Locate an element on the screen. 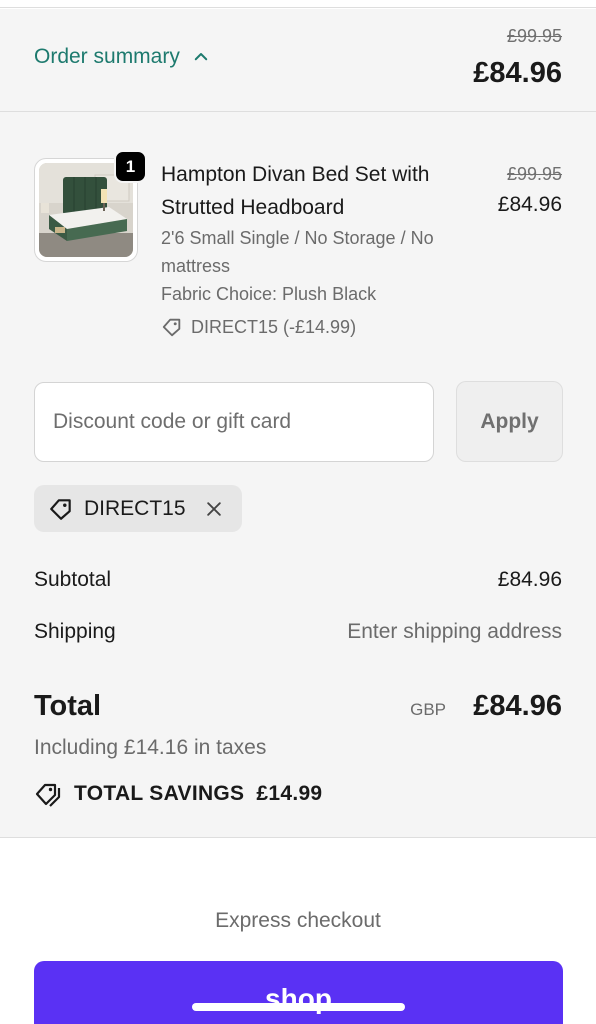 The height and width of the screenshot is (1024, 596). product-fabric: Fabric Choice: Plush Black is located at coordinates (269, 294).